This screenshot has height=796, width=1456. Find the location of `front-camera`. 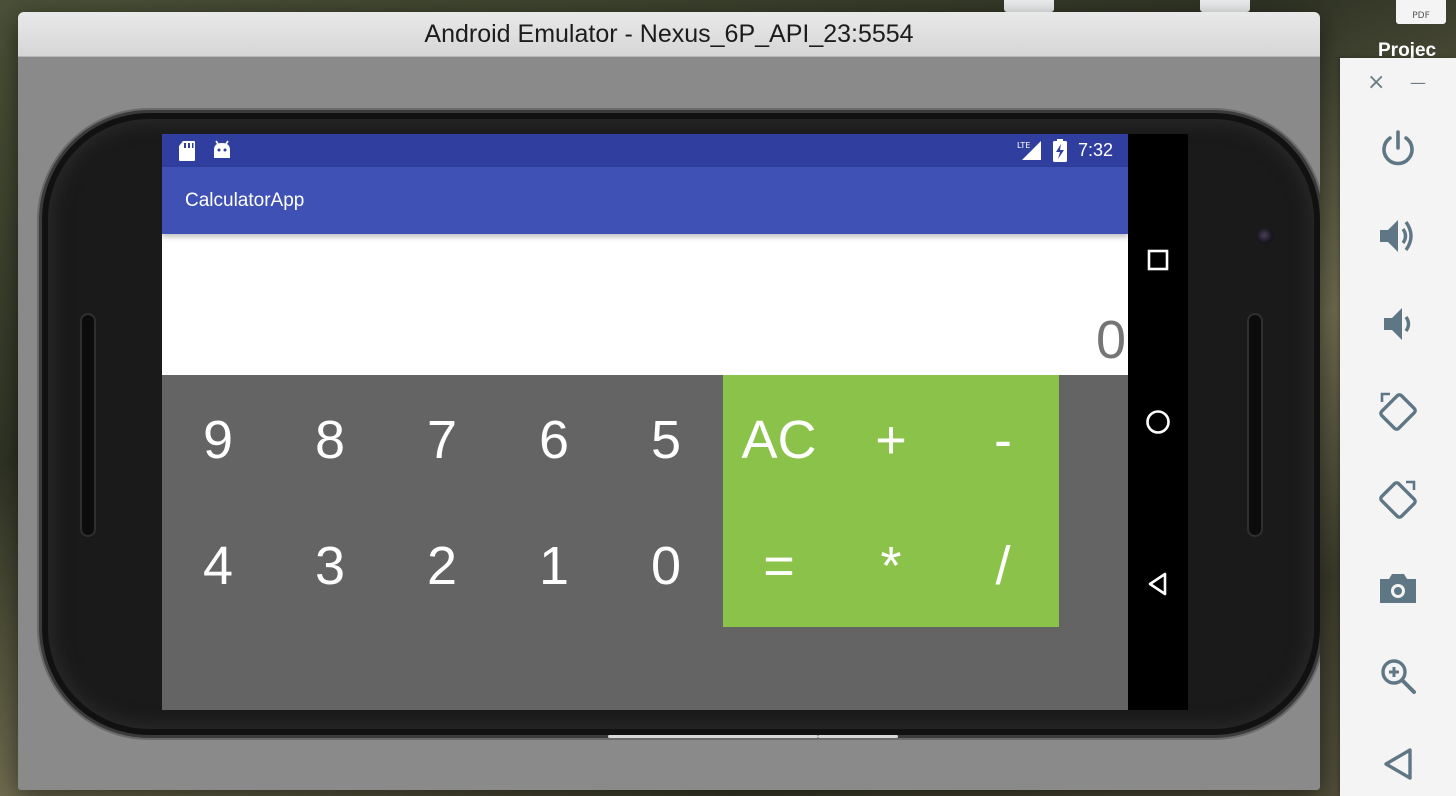

front-camera is located at coordinates (1265, 236).